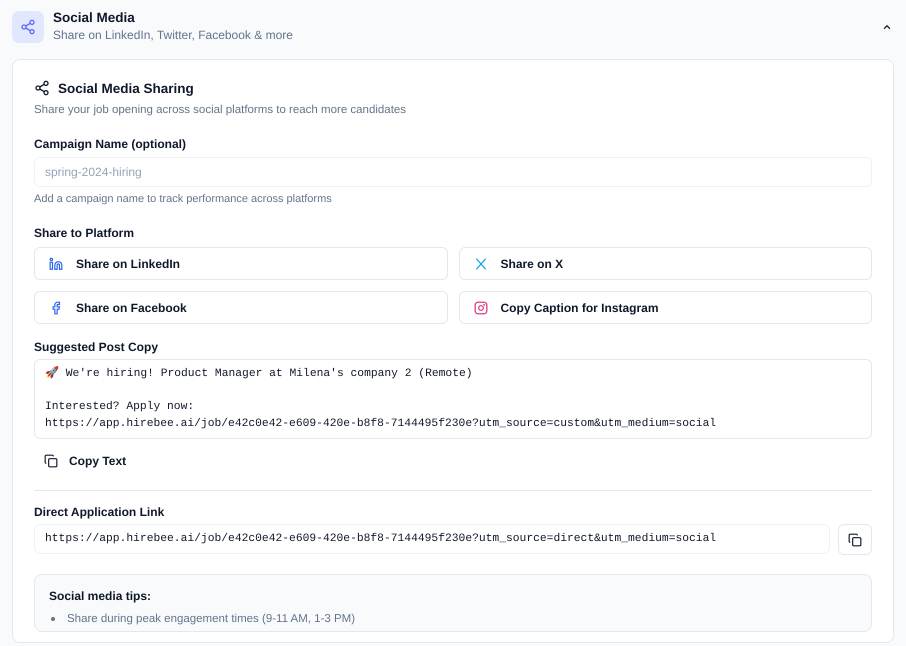 The height and width of the screenshot is (646, 906). What do you see at coordinates (665, 263) in the screenshot?
I see `share-platform-button: Share on X` at bounding box center [665, 263].